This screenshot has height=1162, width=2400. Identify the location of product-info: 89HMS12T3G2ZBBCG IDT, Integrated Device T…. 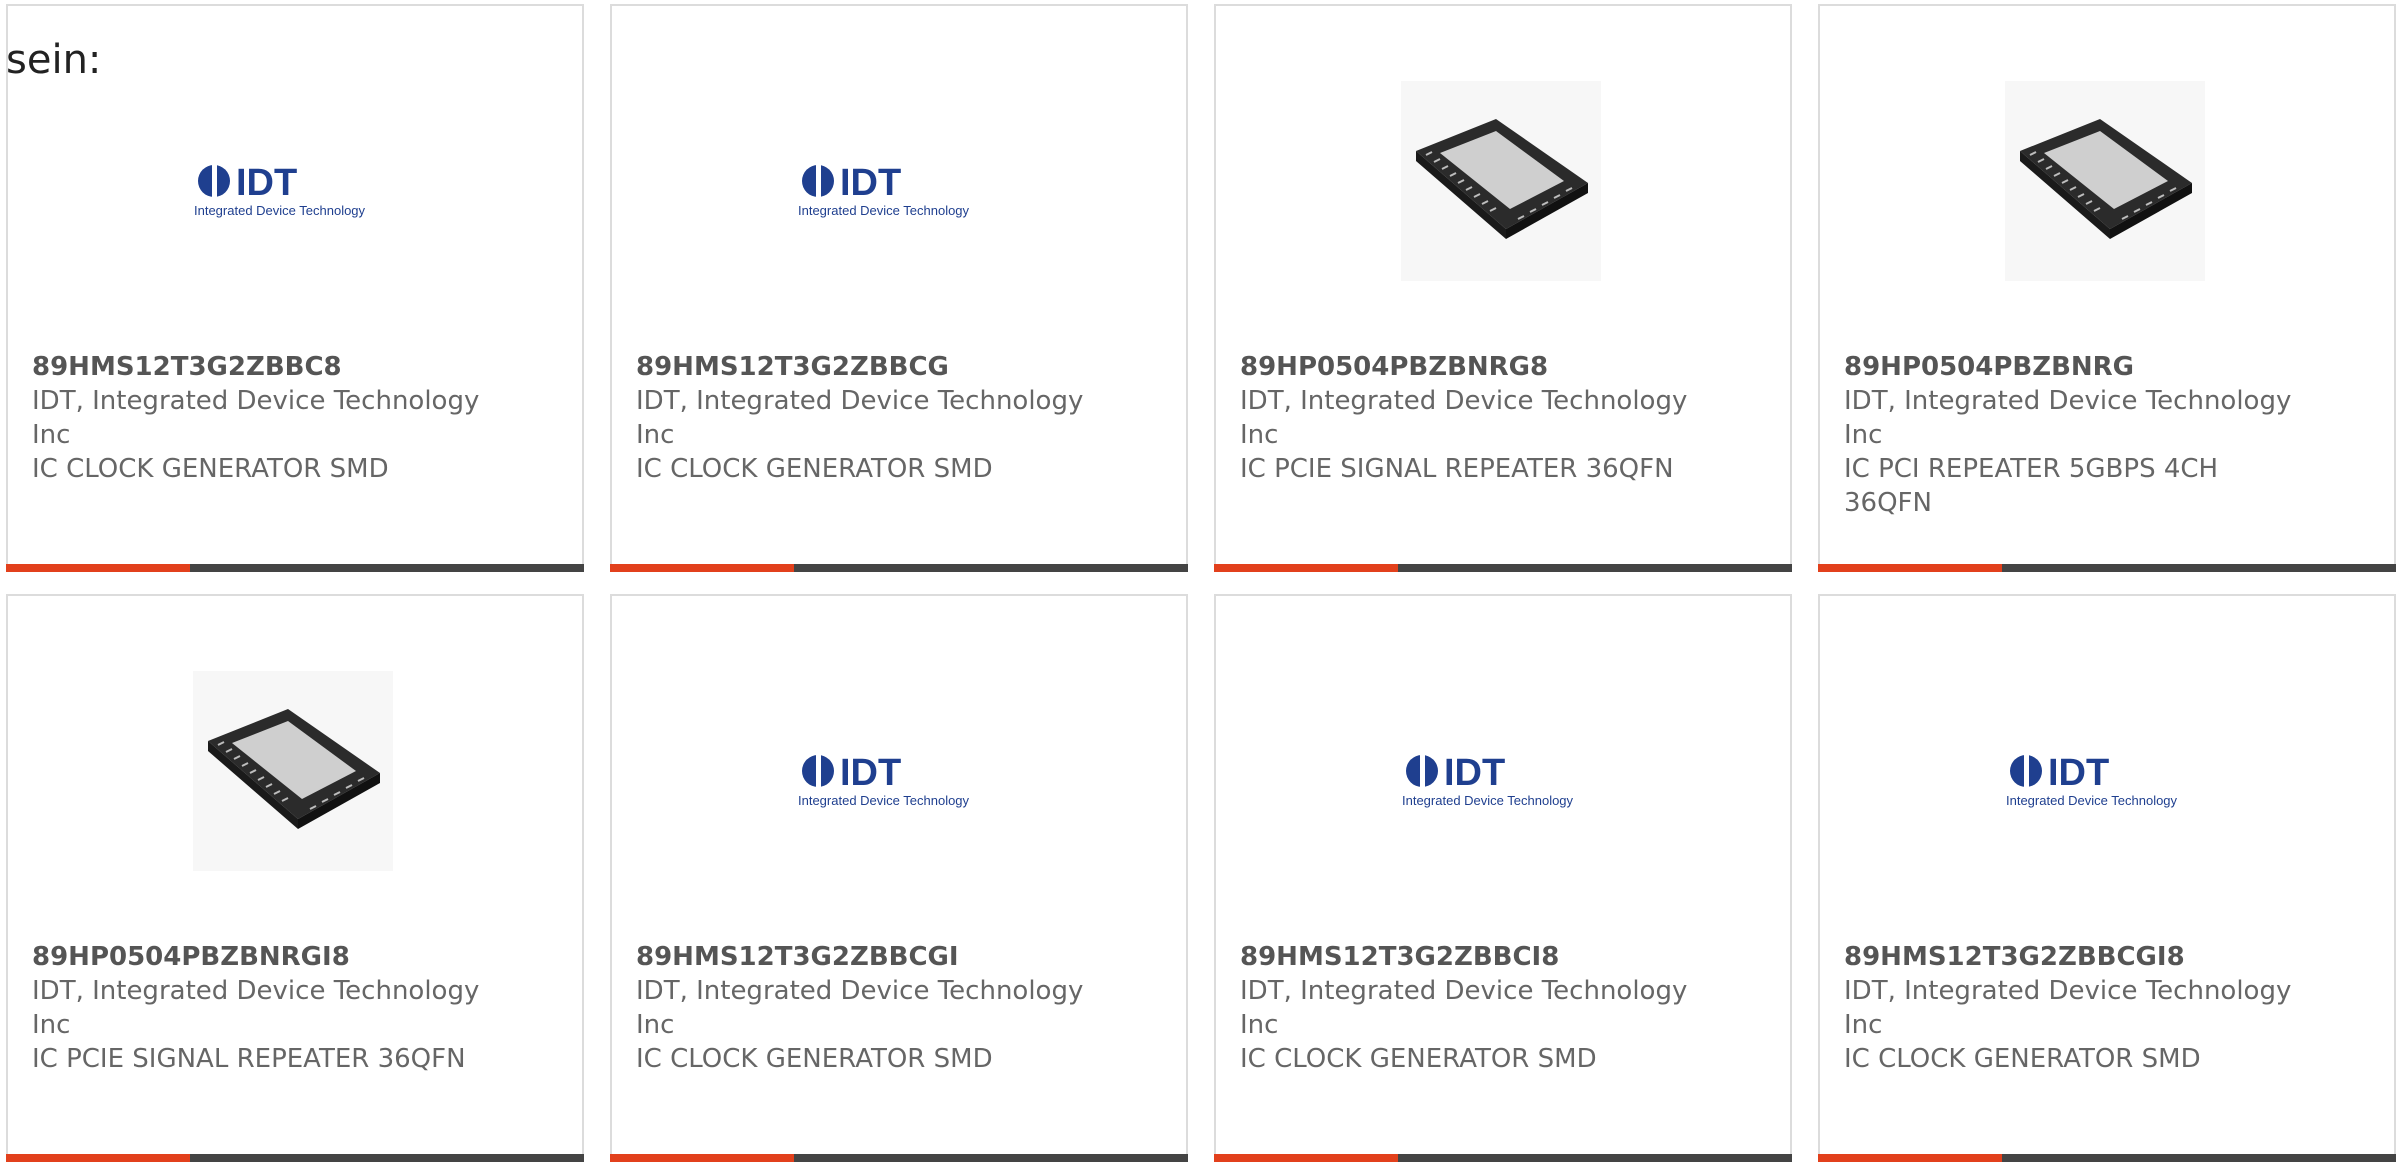
(866, 418).